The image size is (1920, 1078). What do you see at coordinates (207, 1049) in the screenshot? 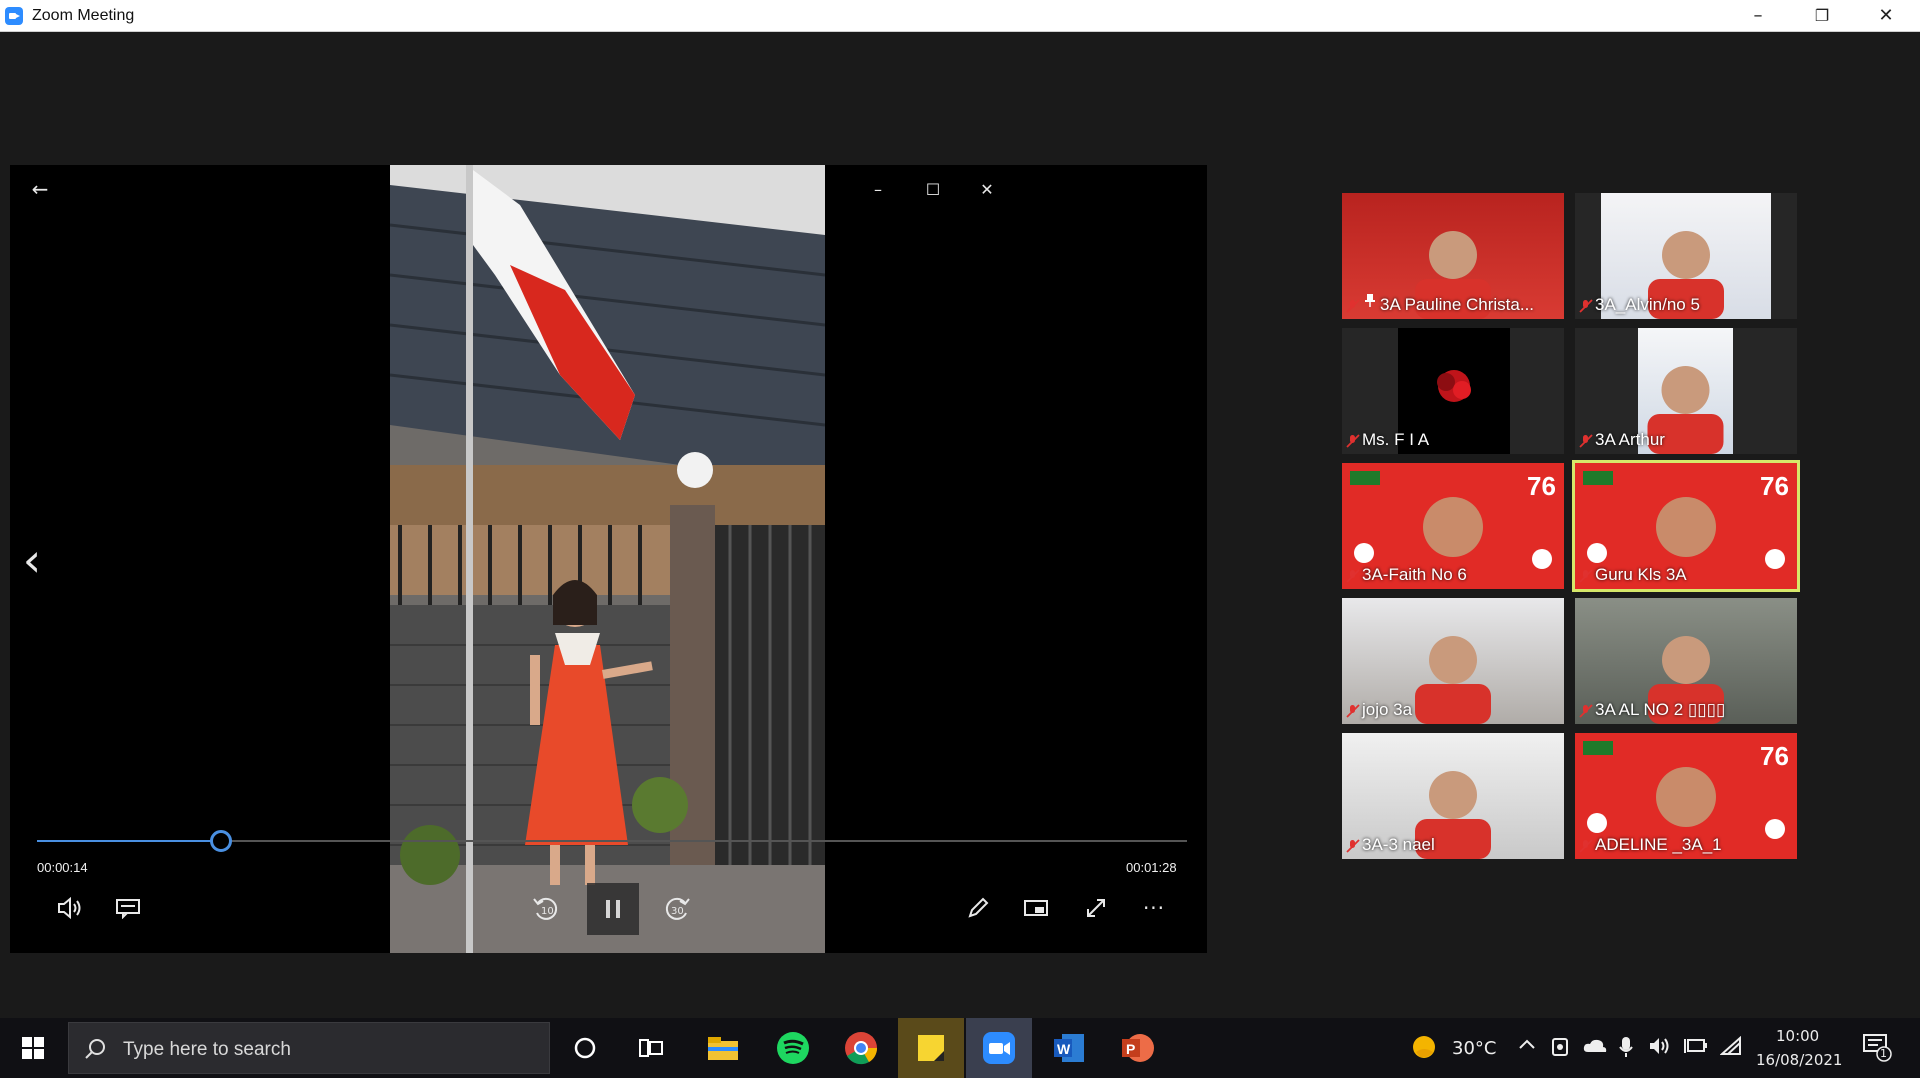
I see `search-placeholder: Type here to search` at bounding box center [207, 1049].